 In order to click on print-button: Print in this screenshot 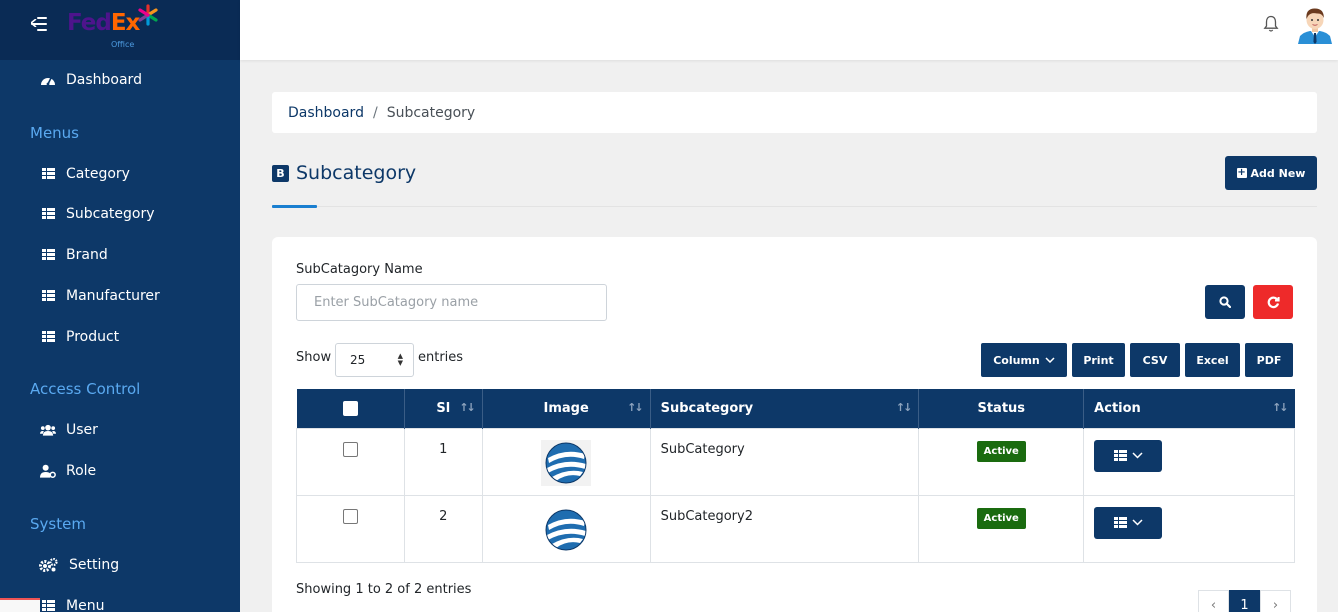, I will do `click(1098, 360)`.